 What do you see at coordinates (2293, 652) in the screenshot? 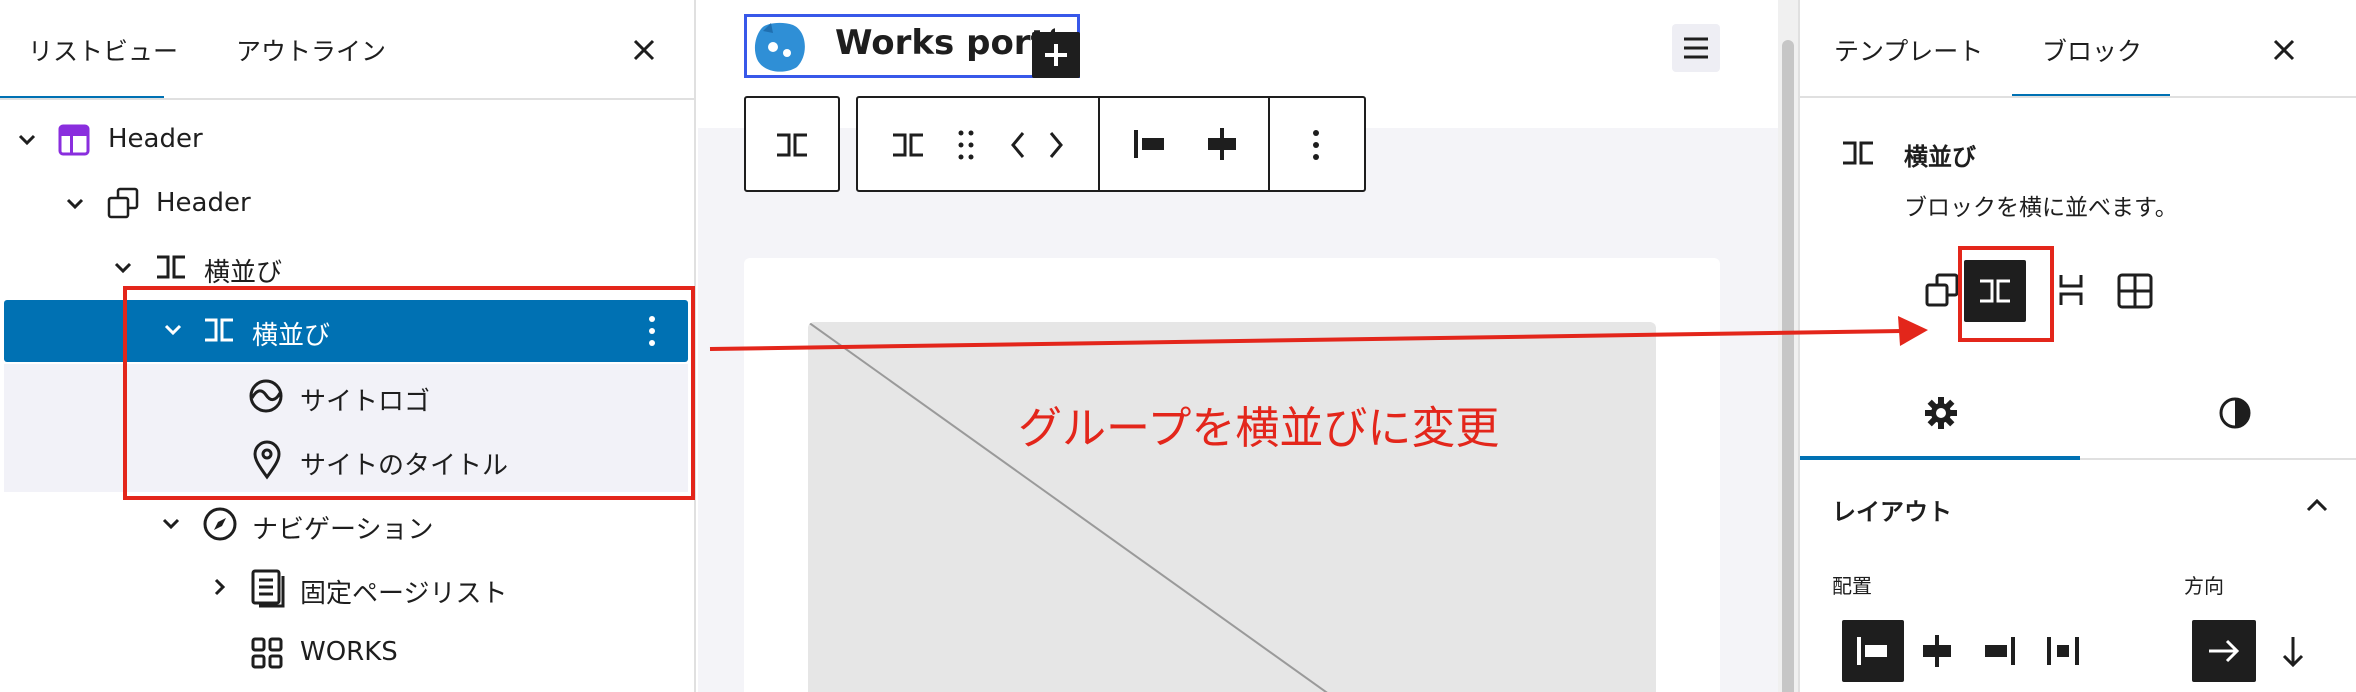
I see `arrow-down-icon` at bounding box center [2293, 652].